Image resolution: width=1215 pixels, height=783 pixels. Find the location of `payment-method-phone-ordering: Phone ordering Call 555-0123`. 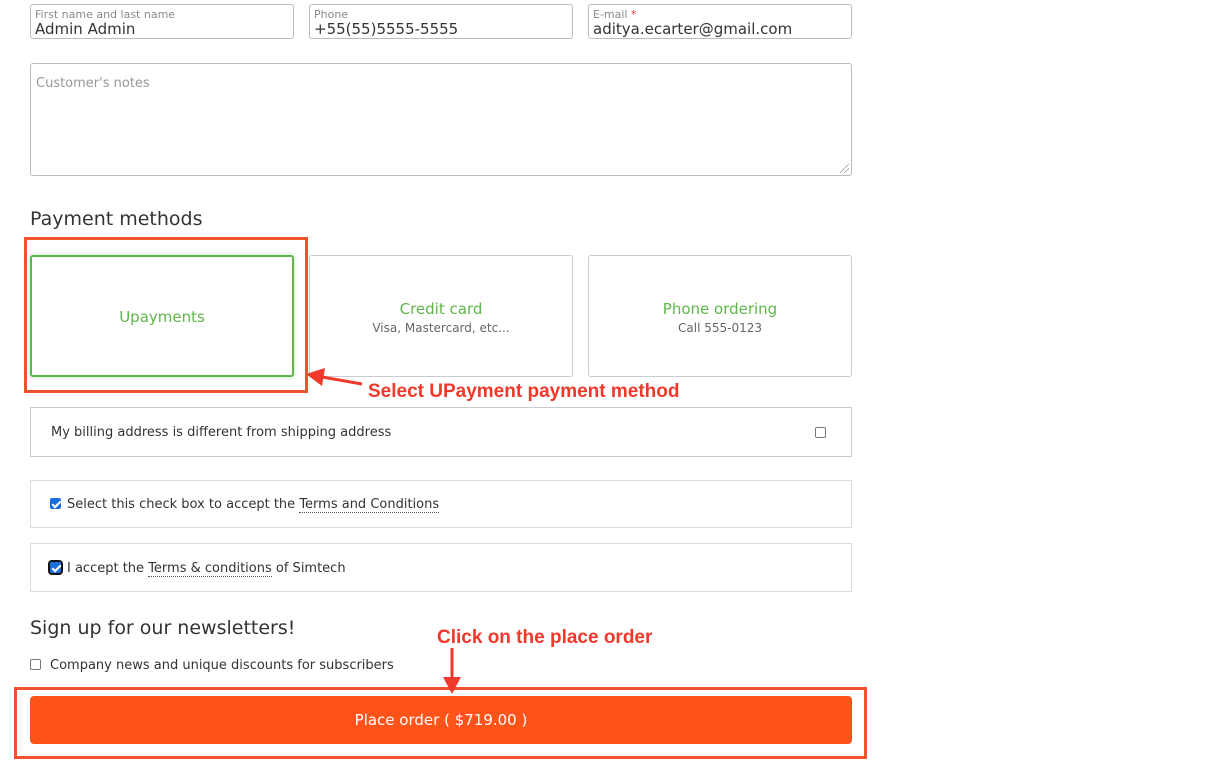

payment-method-phone-ordering: Phone ordering Call 555-0123 is located at coordinates (720, 316).